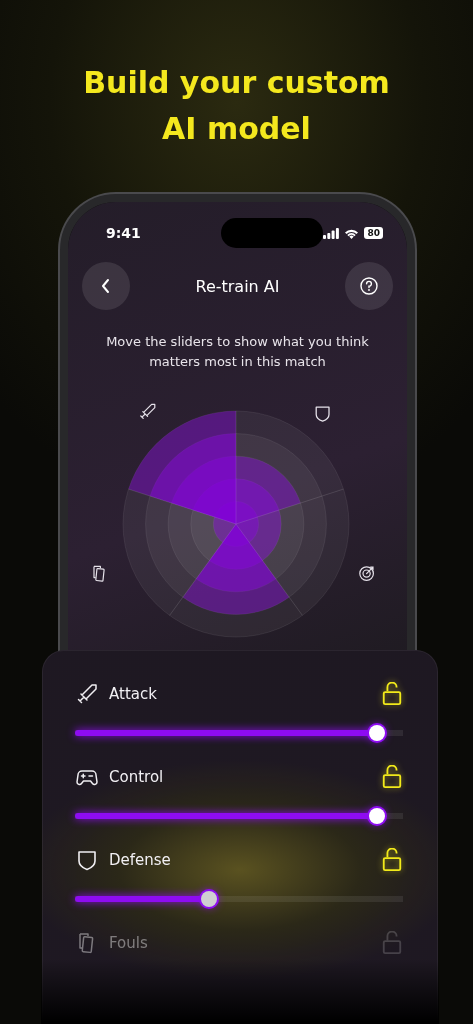 The width and height of the screenshot is (473, 1024). I want to click on slider-label: Defense, so click(140, 860).